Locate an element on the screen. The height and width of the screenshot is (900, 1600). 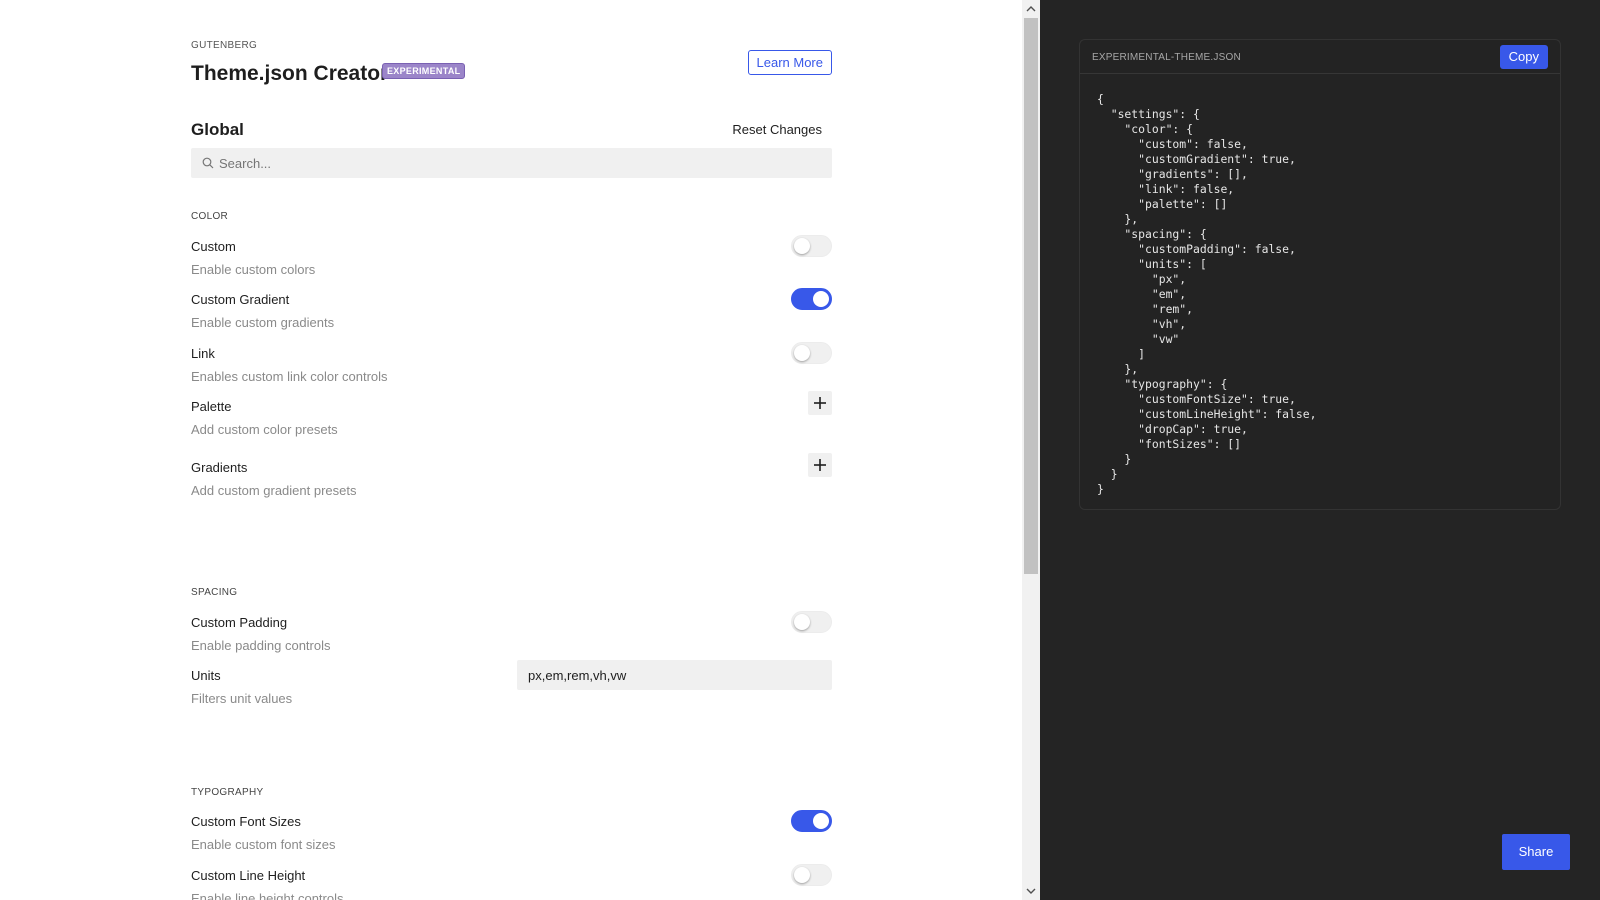
add-gradient-button is located at coordinates (820, 465).